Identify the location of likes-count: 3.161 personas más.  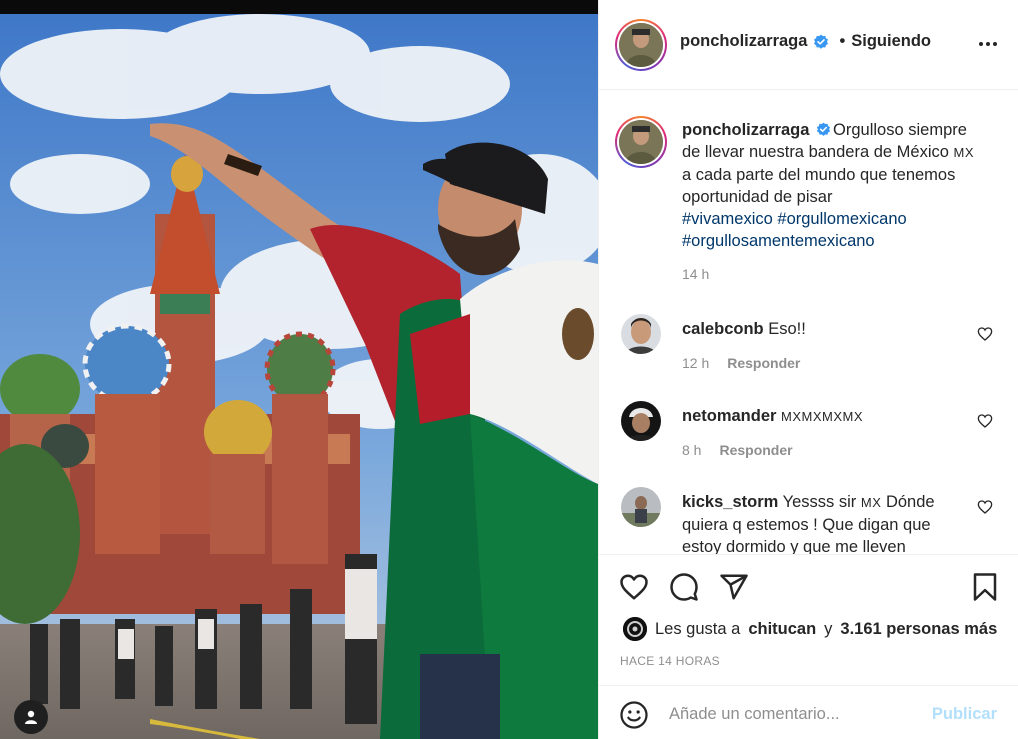
(918, 629).